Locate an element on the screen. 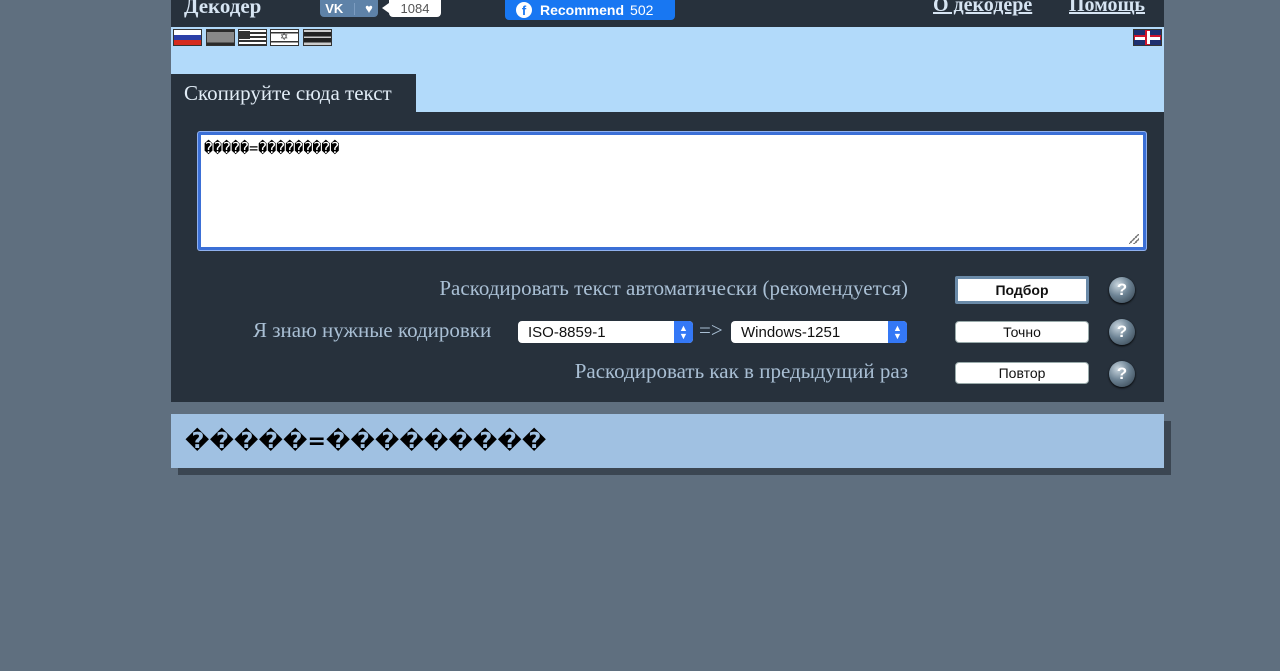 Image resolution: width=1280 pixels, height=671 pixels. israeli-flag-icon is located at coordinates (284, 37).